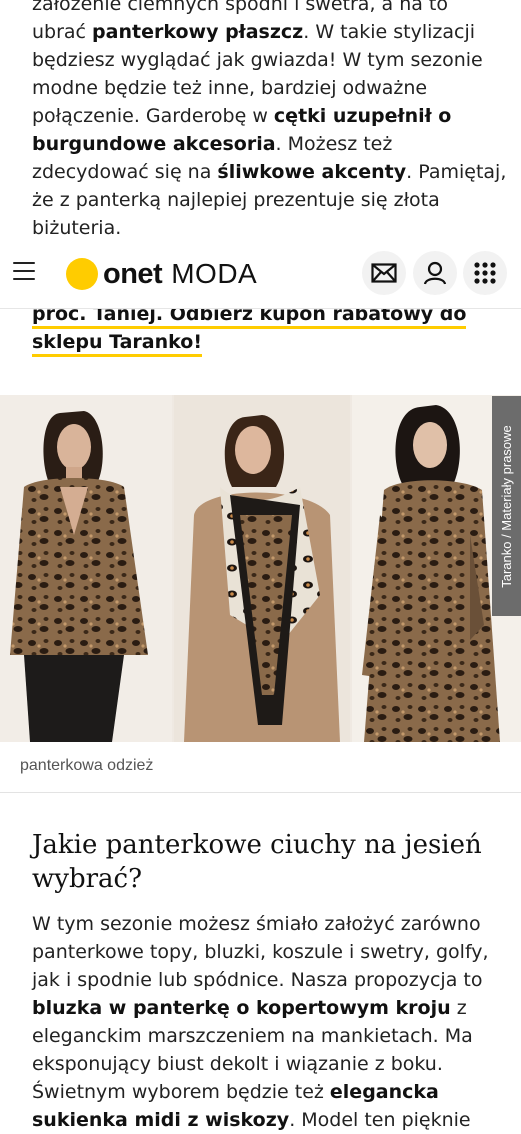 The height and width of the screenshot is (1134, 521). Describe the element at coordinates (198, 32) in the screenshot. I see `bold-text: panterkowy płaszcz` at that location.